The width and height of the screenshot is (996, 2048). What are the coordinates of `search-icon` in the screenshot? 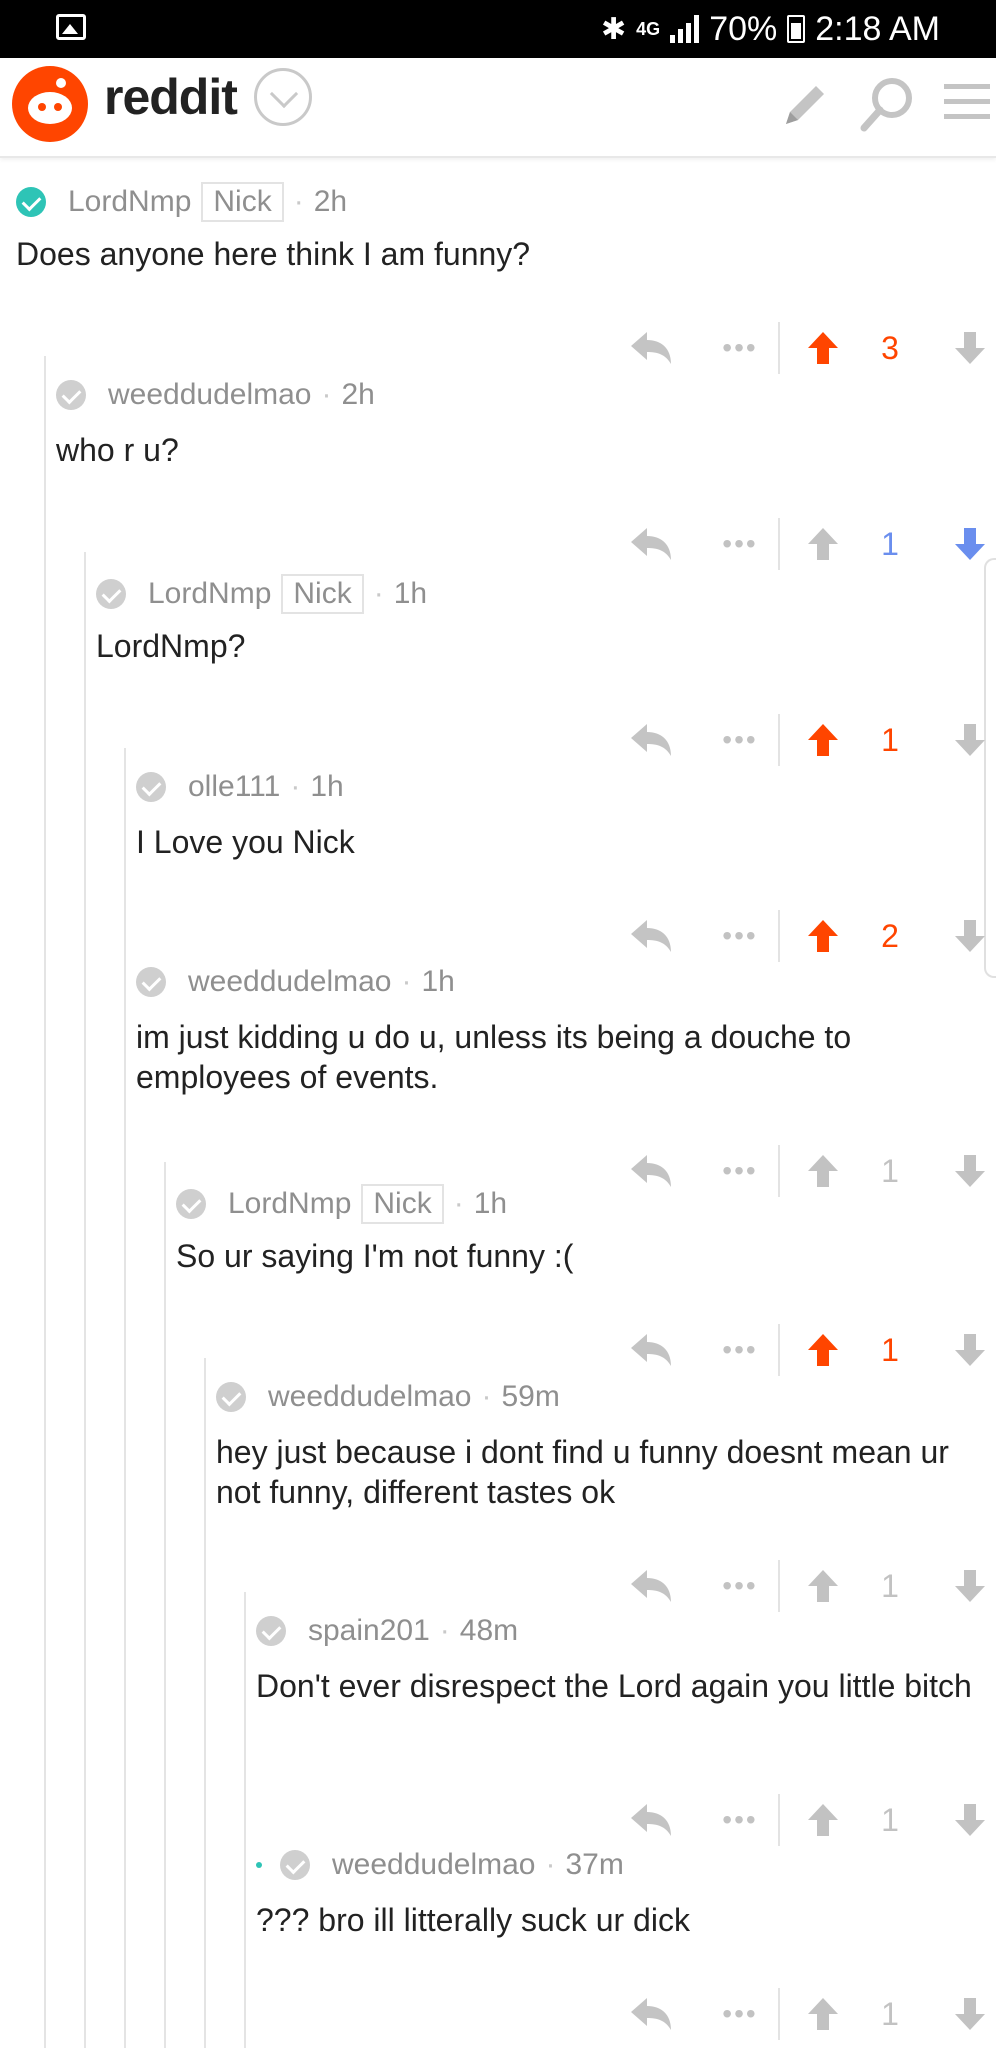 It's located at (887, 105).